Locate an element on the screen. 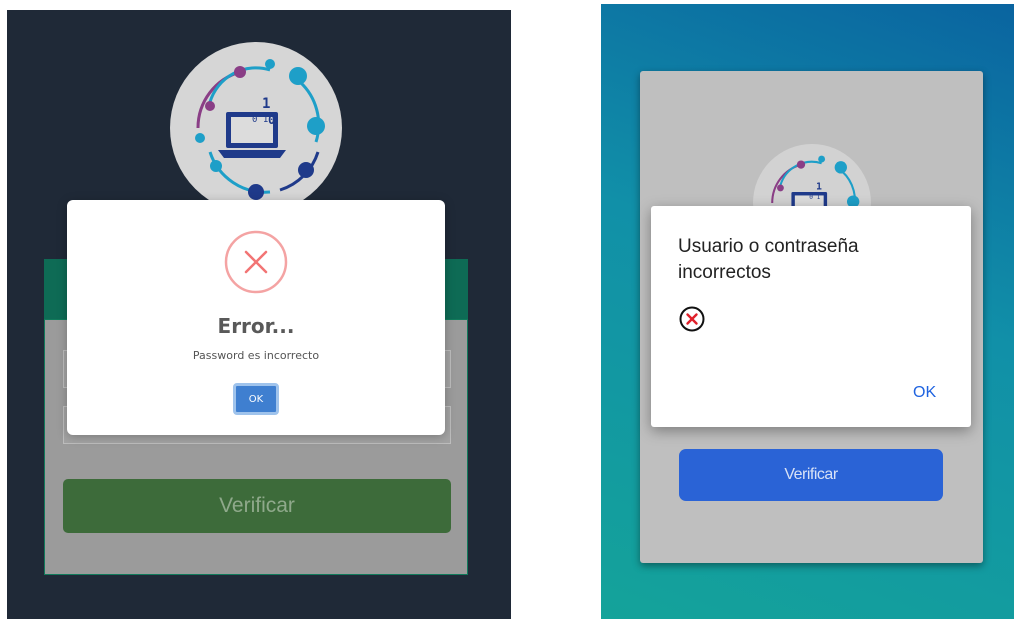 The height and width of the screenshot is (619, 1014). svg-text: 0 is located at coordinates (271, 120).